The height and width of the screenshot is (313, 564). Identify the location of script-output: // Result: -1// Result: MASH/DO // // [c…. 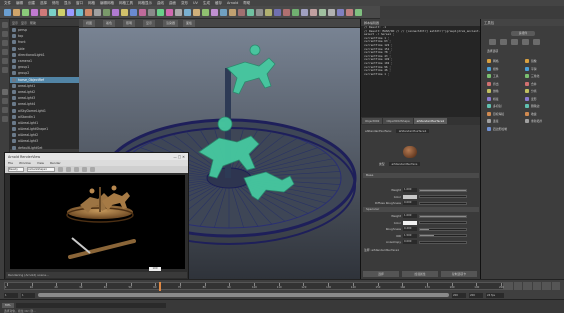
(420, 51).